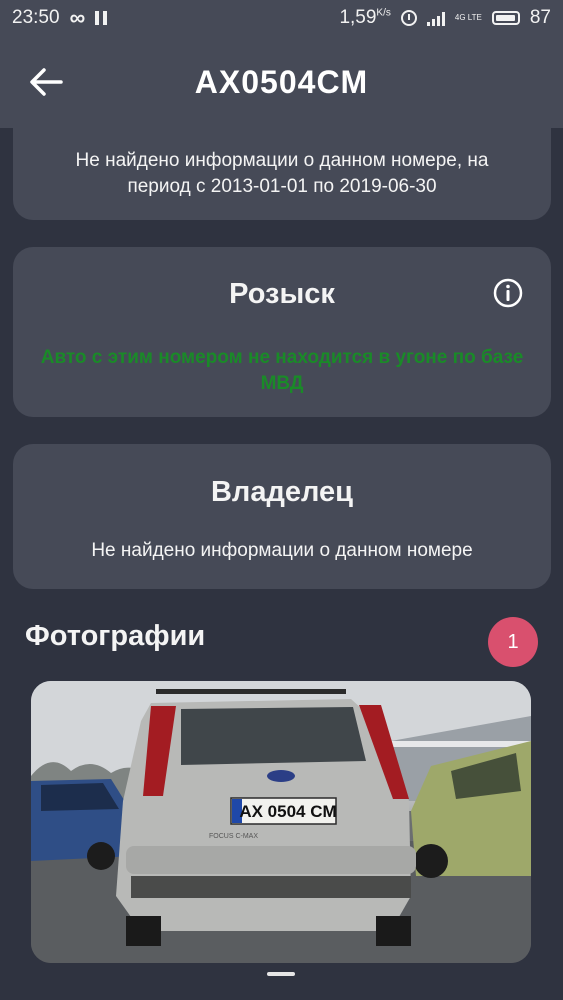 The image size is (563, 1000). I want to click on bottom-strip, so click(281, 981).